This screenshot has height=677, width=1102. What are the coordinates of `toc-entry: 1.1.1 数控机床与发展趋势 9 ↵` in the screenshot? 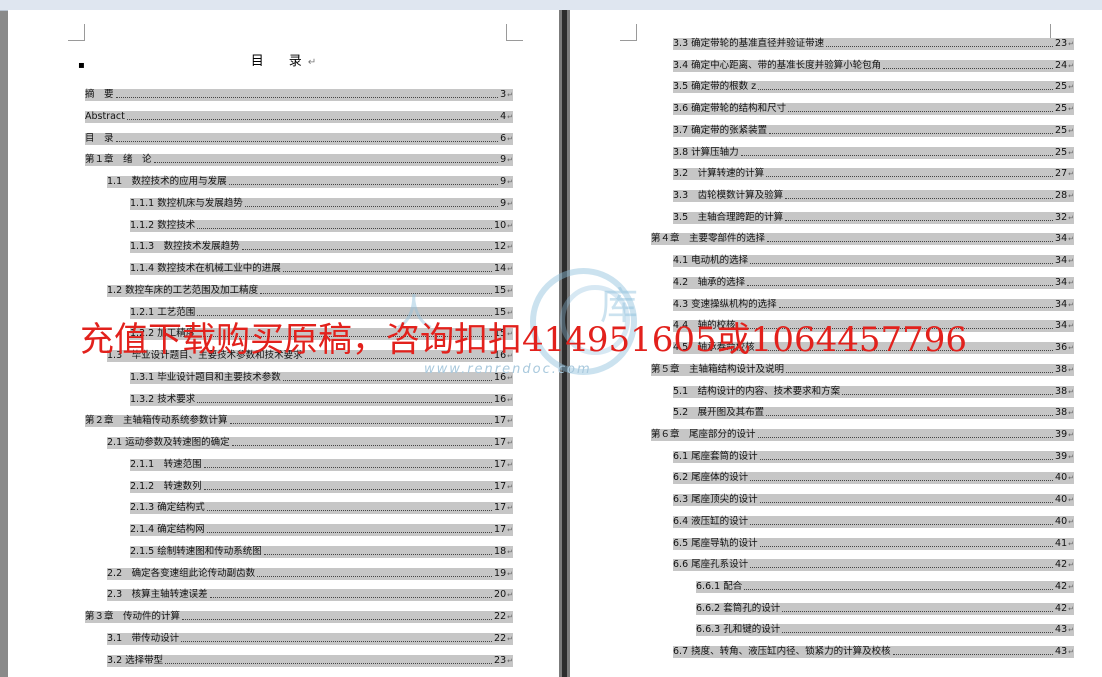 It's located at (321, 203).